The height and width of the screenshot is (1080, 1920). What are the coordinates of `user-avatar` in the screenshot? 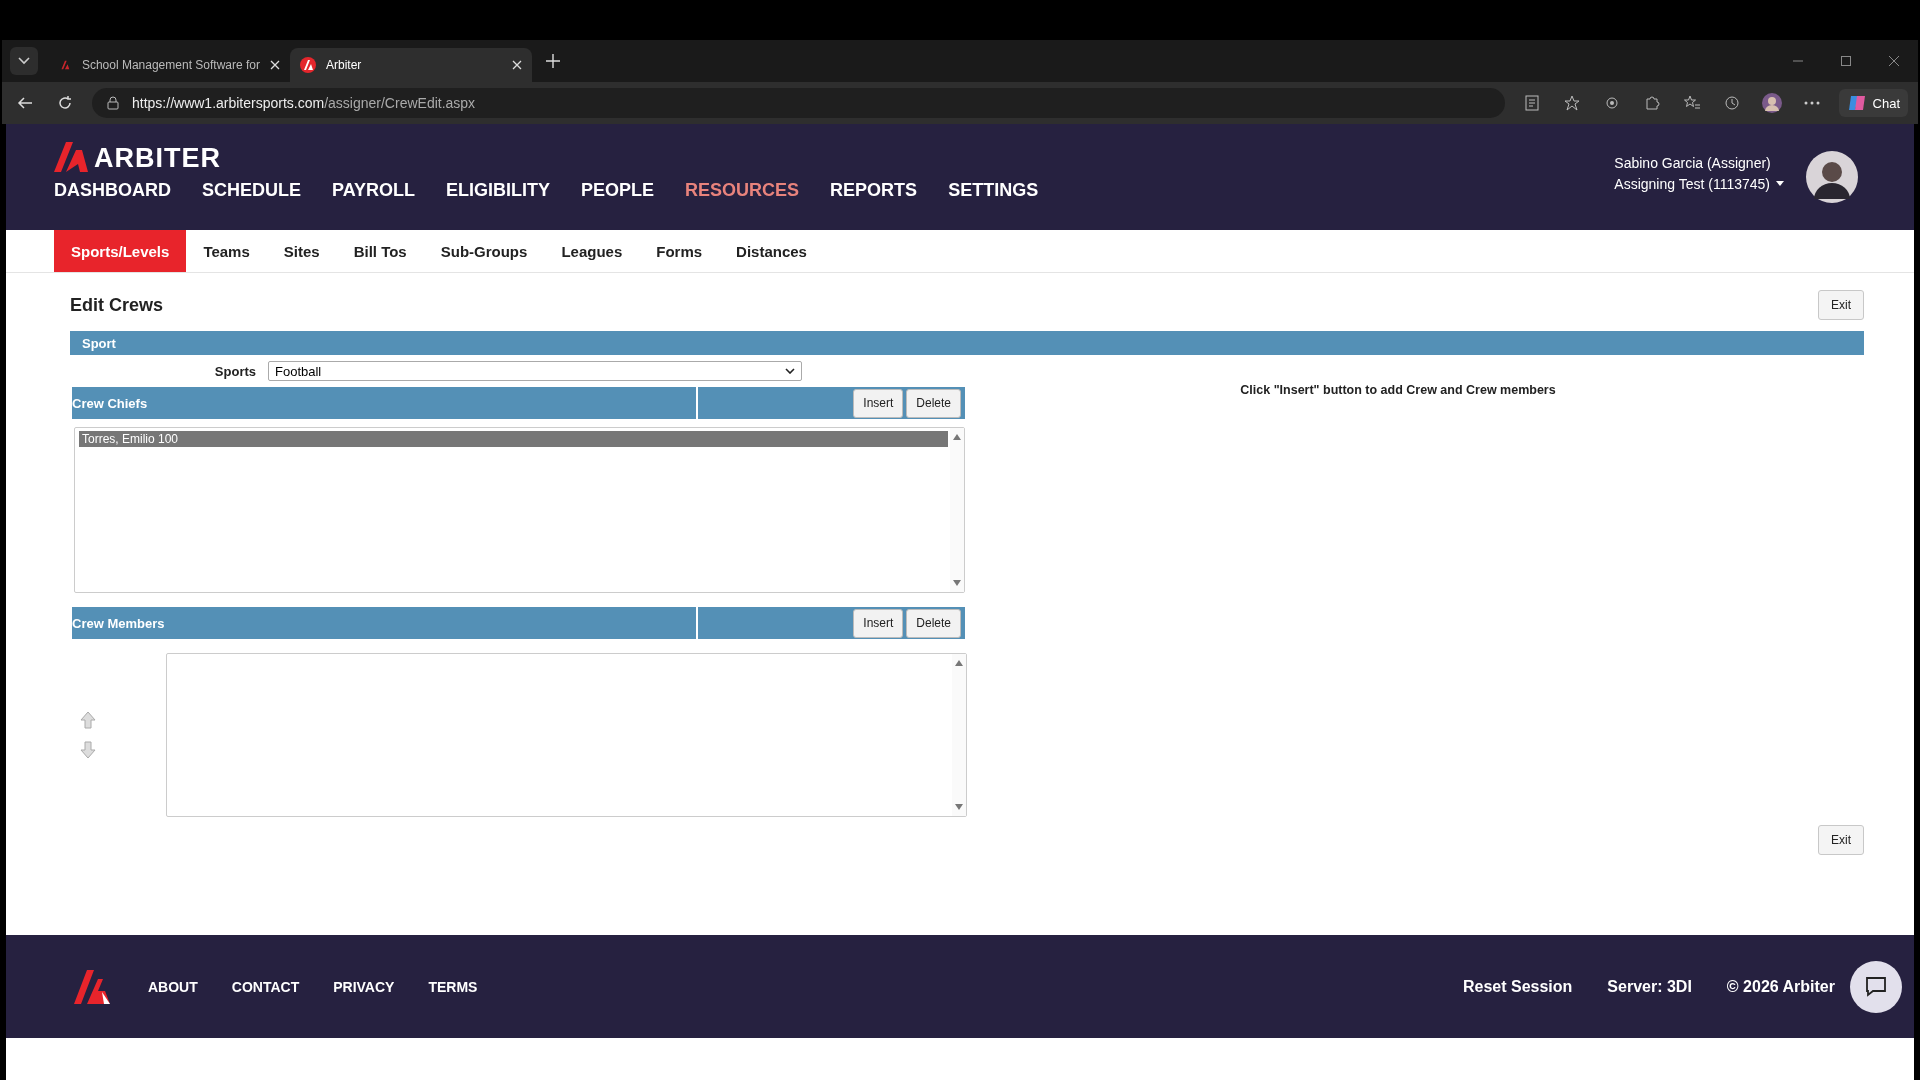 It's located at (1832, 177).